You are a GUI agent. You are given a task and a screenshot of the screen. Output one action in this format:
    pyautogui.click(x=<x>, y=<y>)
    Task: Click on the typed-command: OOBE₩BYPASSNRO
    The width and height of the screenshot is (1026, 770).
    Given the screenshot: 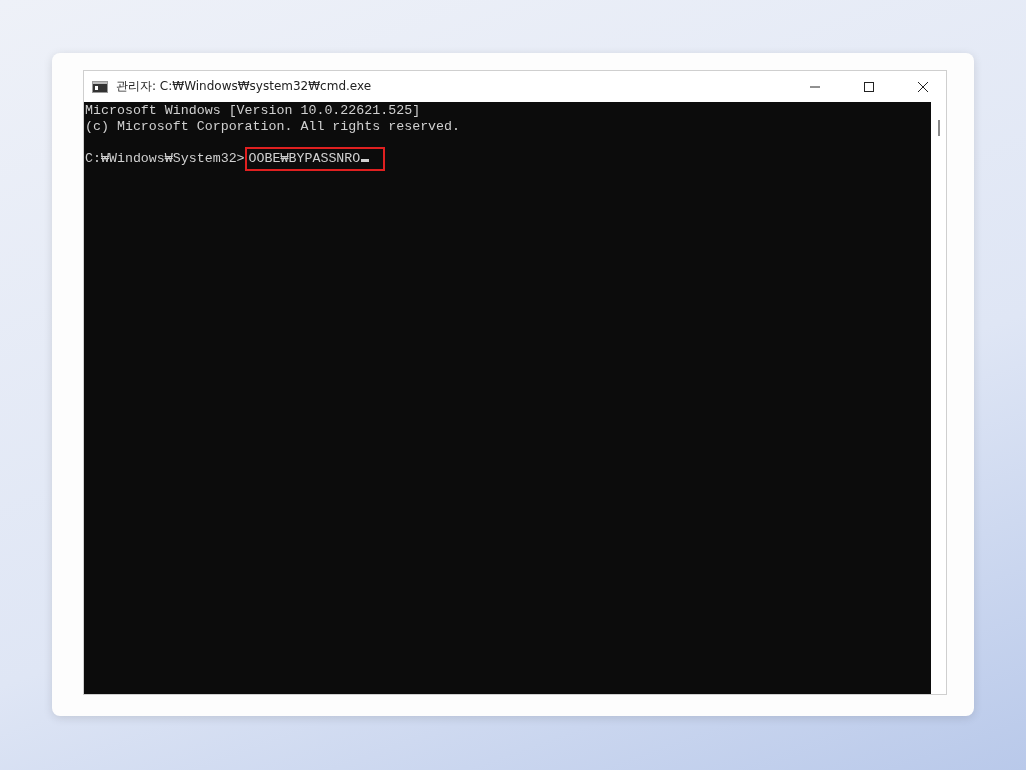 What is the action you would take?
    pyautogui.click(x=315, y=159)
    